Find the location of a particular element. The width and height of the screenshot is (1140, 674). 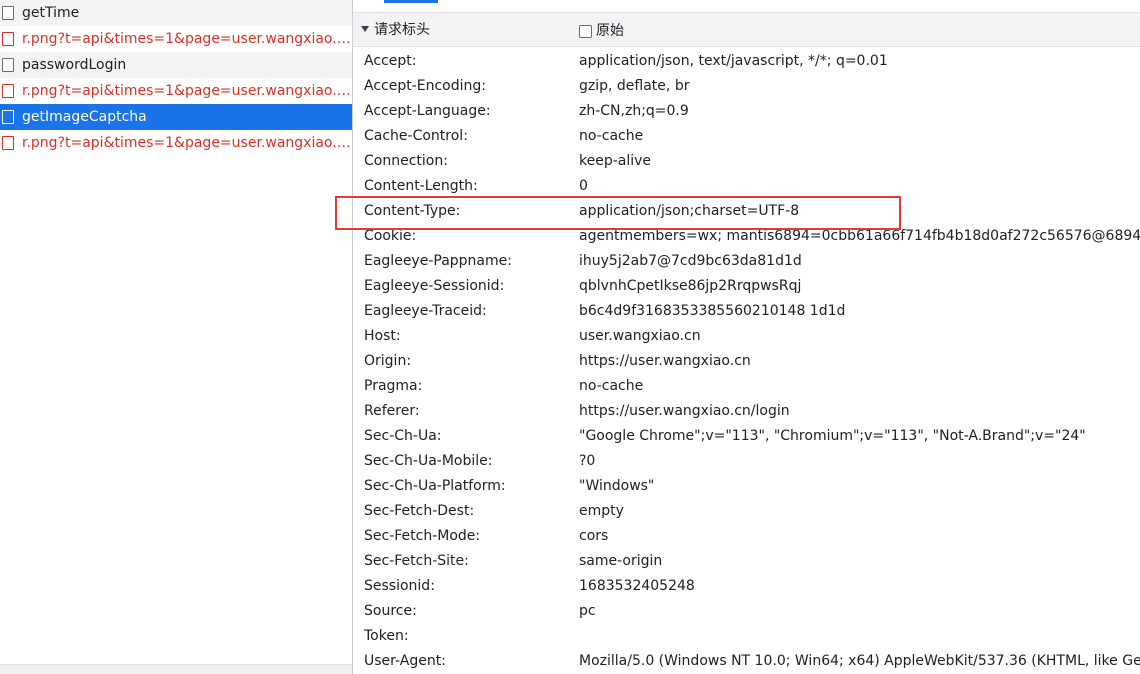

header-value: zh-CN,zh;q=0.9 is located at coordinates (634, 111).